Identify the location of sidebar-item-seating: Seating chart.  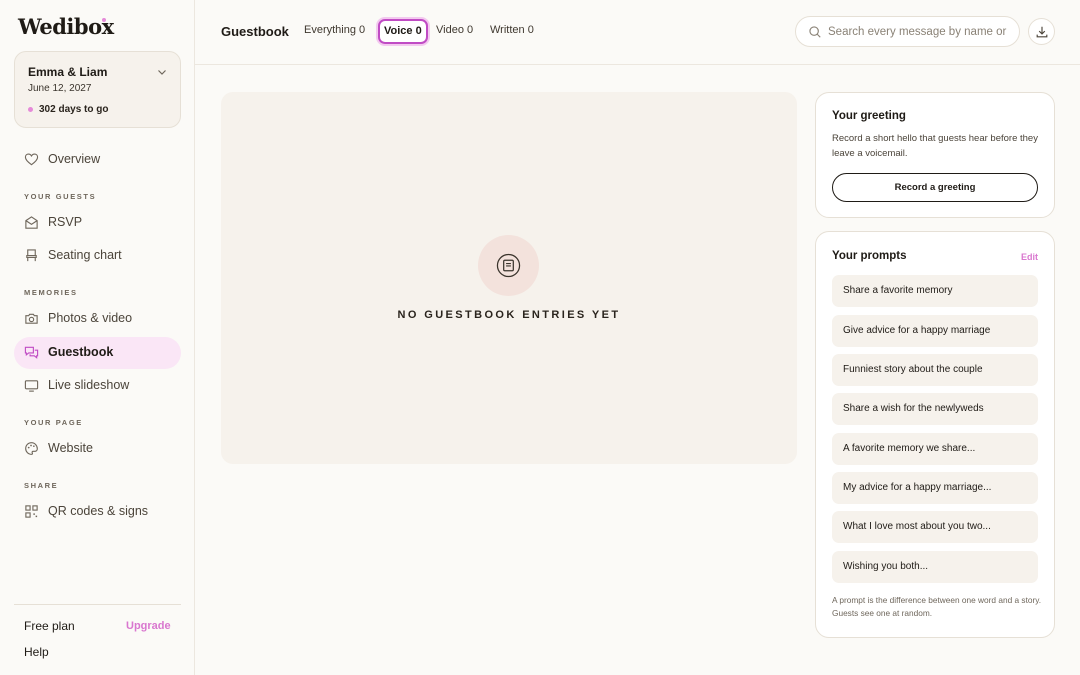
(97, 256).